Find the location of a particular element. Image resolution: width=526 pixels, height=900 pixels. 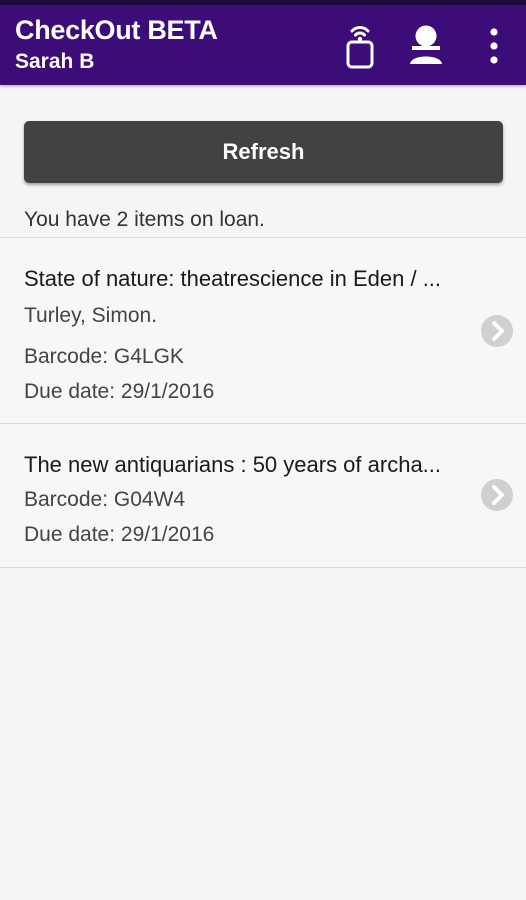

app-bar: CheckOut BETA Sarah B is located at coordinates (263, 45).